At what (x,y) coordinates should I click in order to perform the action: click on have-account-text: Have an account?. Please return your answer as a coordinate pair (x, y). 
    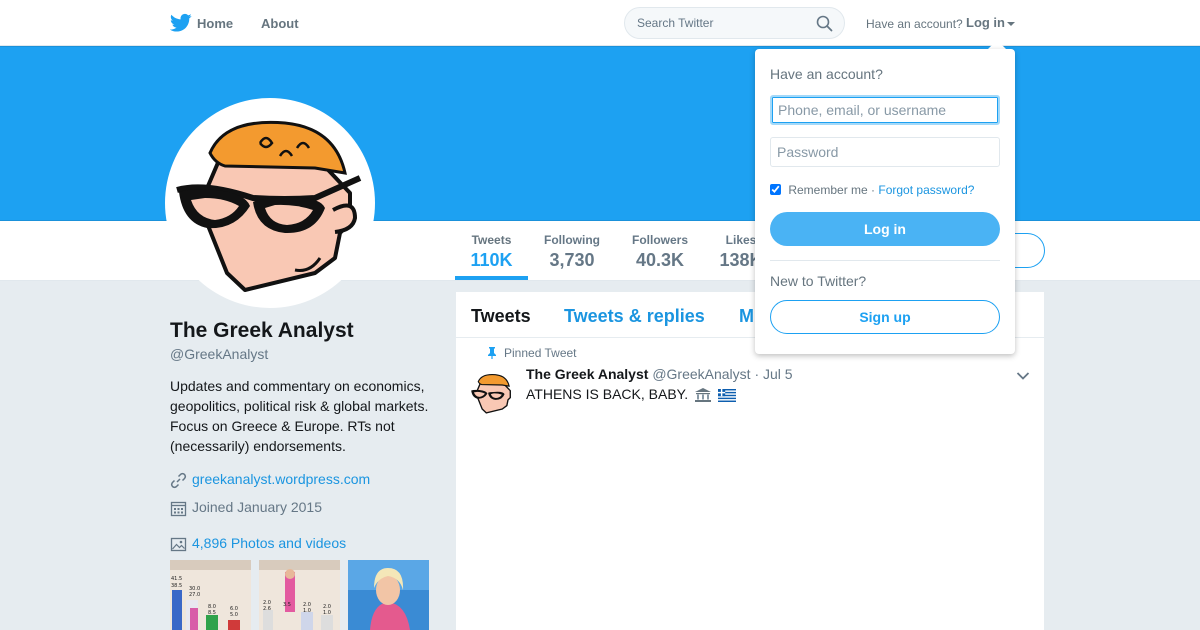
    Looking at the image, I should click on (914, 24).